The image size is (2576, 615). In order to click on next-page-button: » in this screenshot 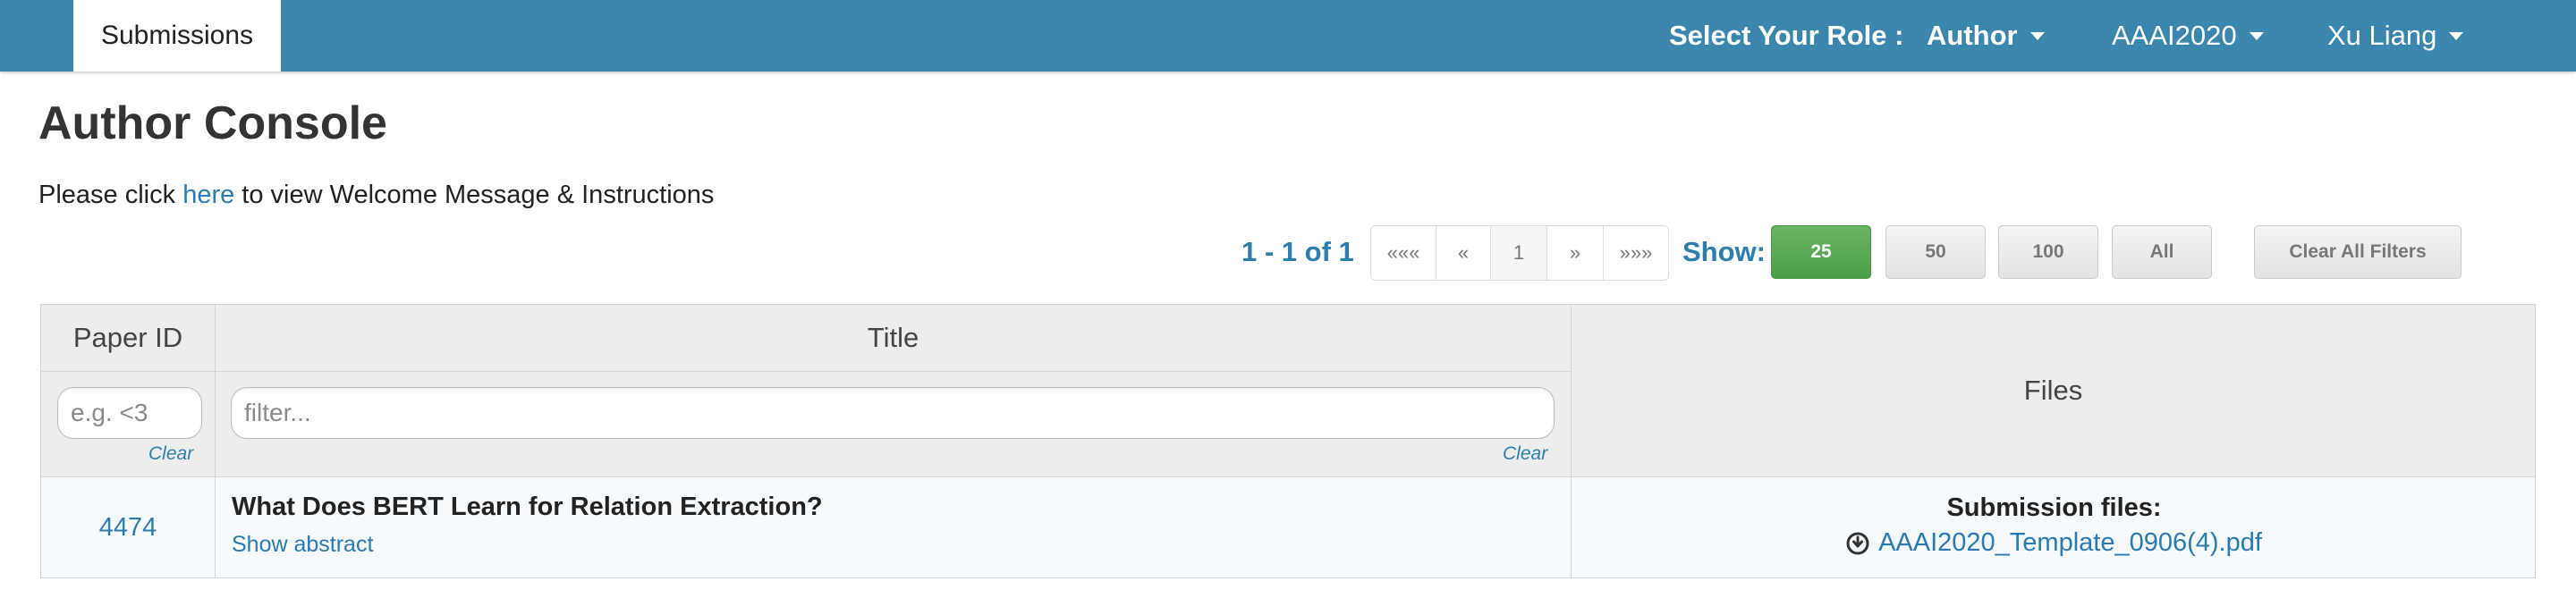, I will do `click(1575, 253)`.